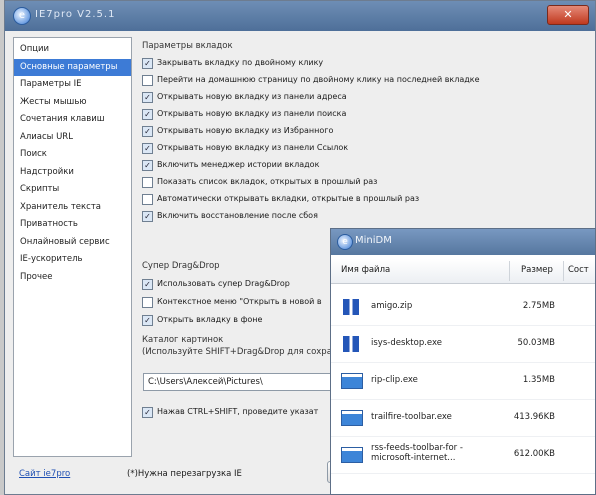 The height and width of the screenshot is (495, 596). What do you see at coordinates (568, 15) in the screenshot?
I see `close-button: ✕` at bounding box center [568, 15].